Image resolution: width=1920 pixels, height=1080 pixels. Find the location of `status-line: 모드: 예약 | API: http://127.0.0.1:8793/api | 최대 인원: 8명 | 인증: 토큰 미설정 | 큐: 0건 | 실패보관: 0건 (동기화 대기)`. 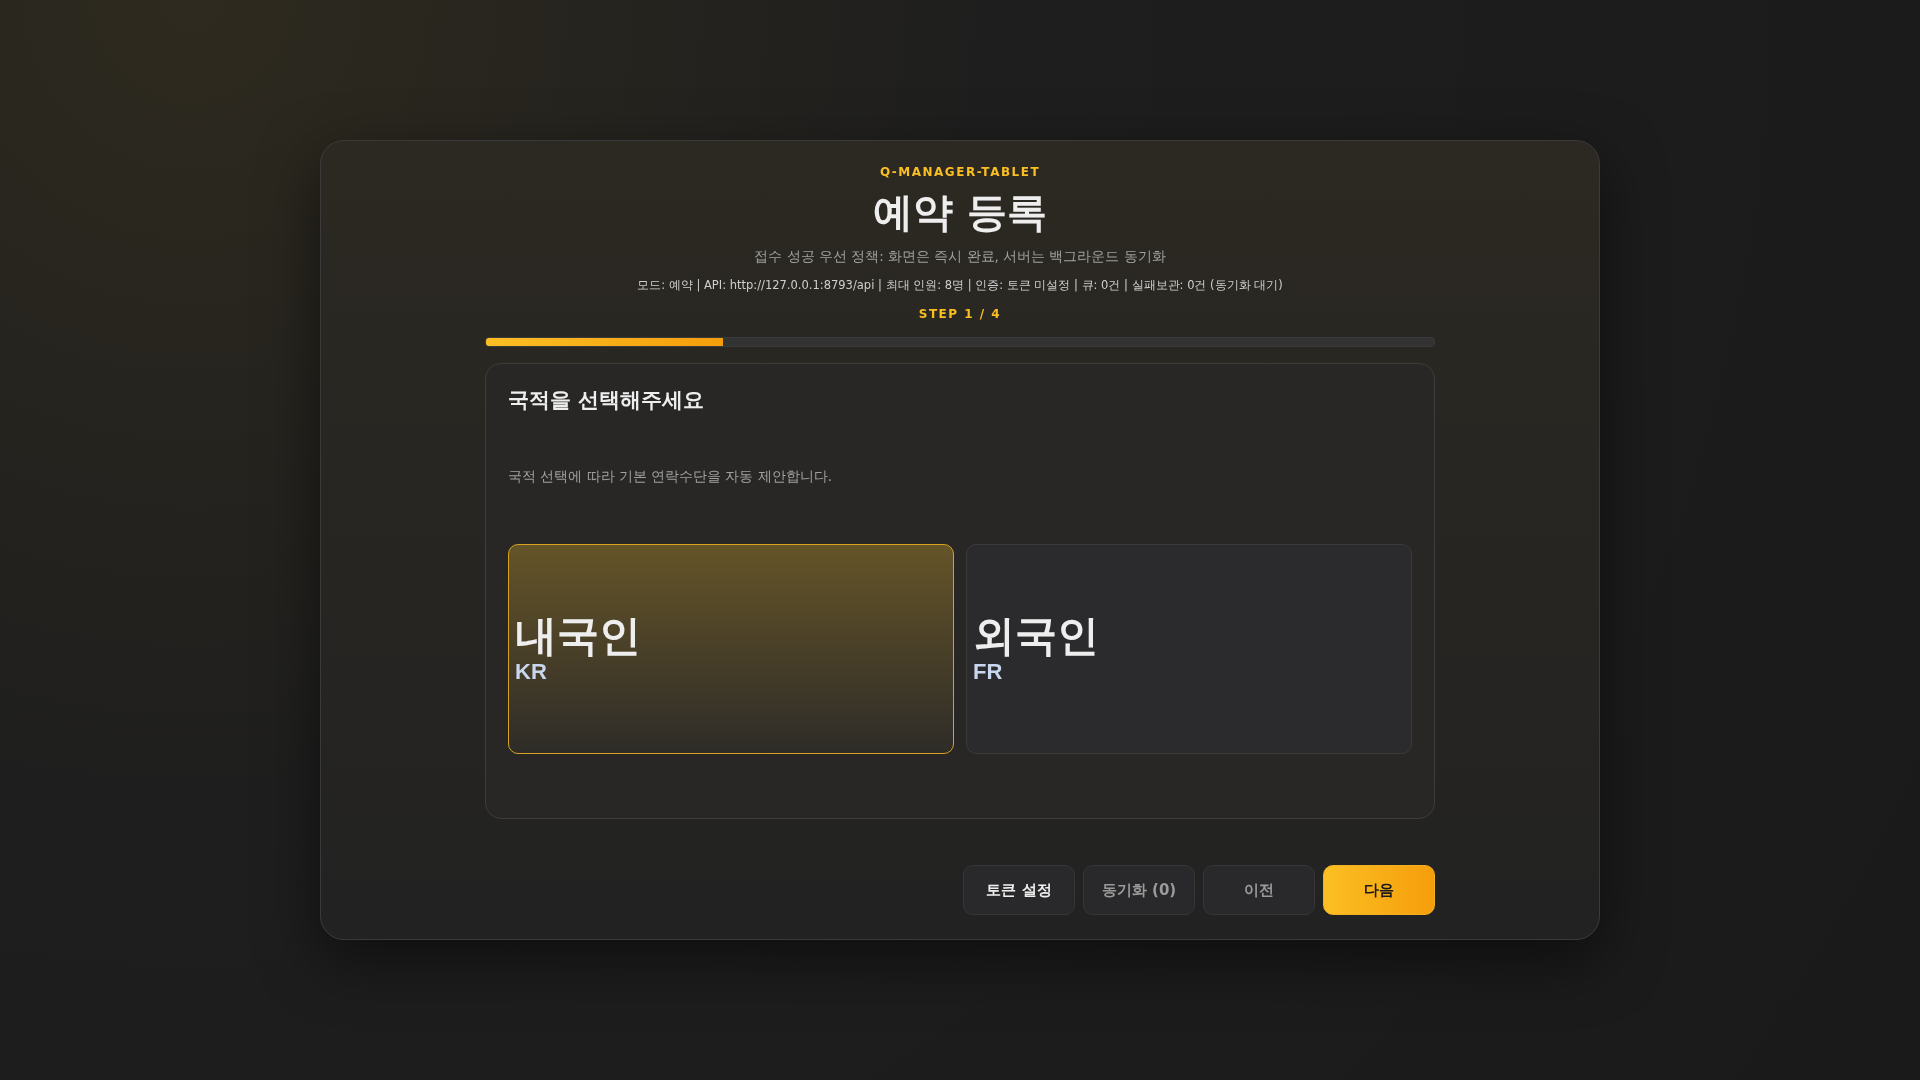

status-line: 모드: 예약 | API: http://127.0.0.1:8793/api | 최대 인원: 8명 | 인증: 토큰 미설정 | 큐: 0건 | 실패보관: 0건 (동기화 대기) is located at coordinates (960, 285).